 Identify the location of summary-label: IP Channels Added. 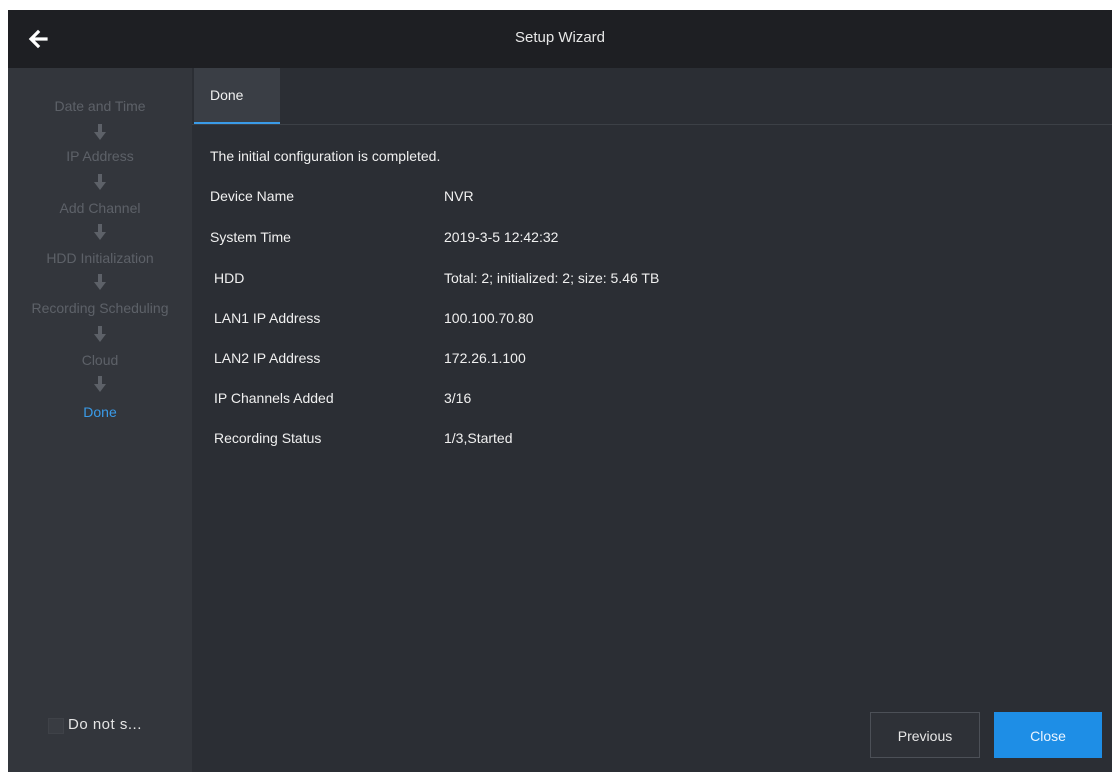
(274, 398).